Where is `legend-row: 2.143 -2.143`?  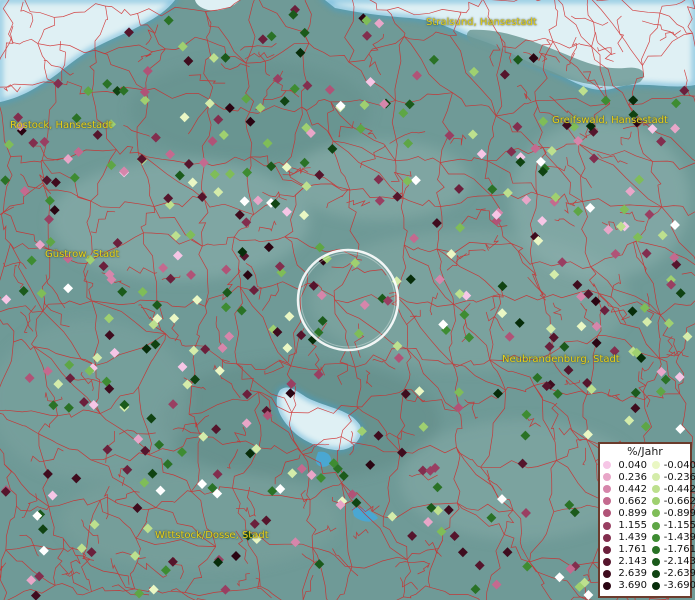
legend-row: 2.143 -2.143 is located at coordinates (648, 562).